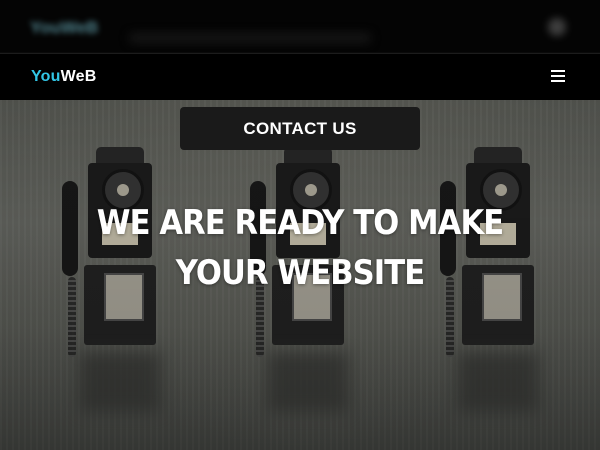  Describe the element at coordinates (557, 27) in the screenshot. I see `blurred-icon` at that location.